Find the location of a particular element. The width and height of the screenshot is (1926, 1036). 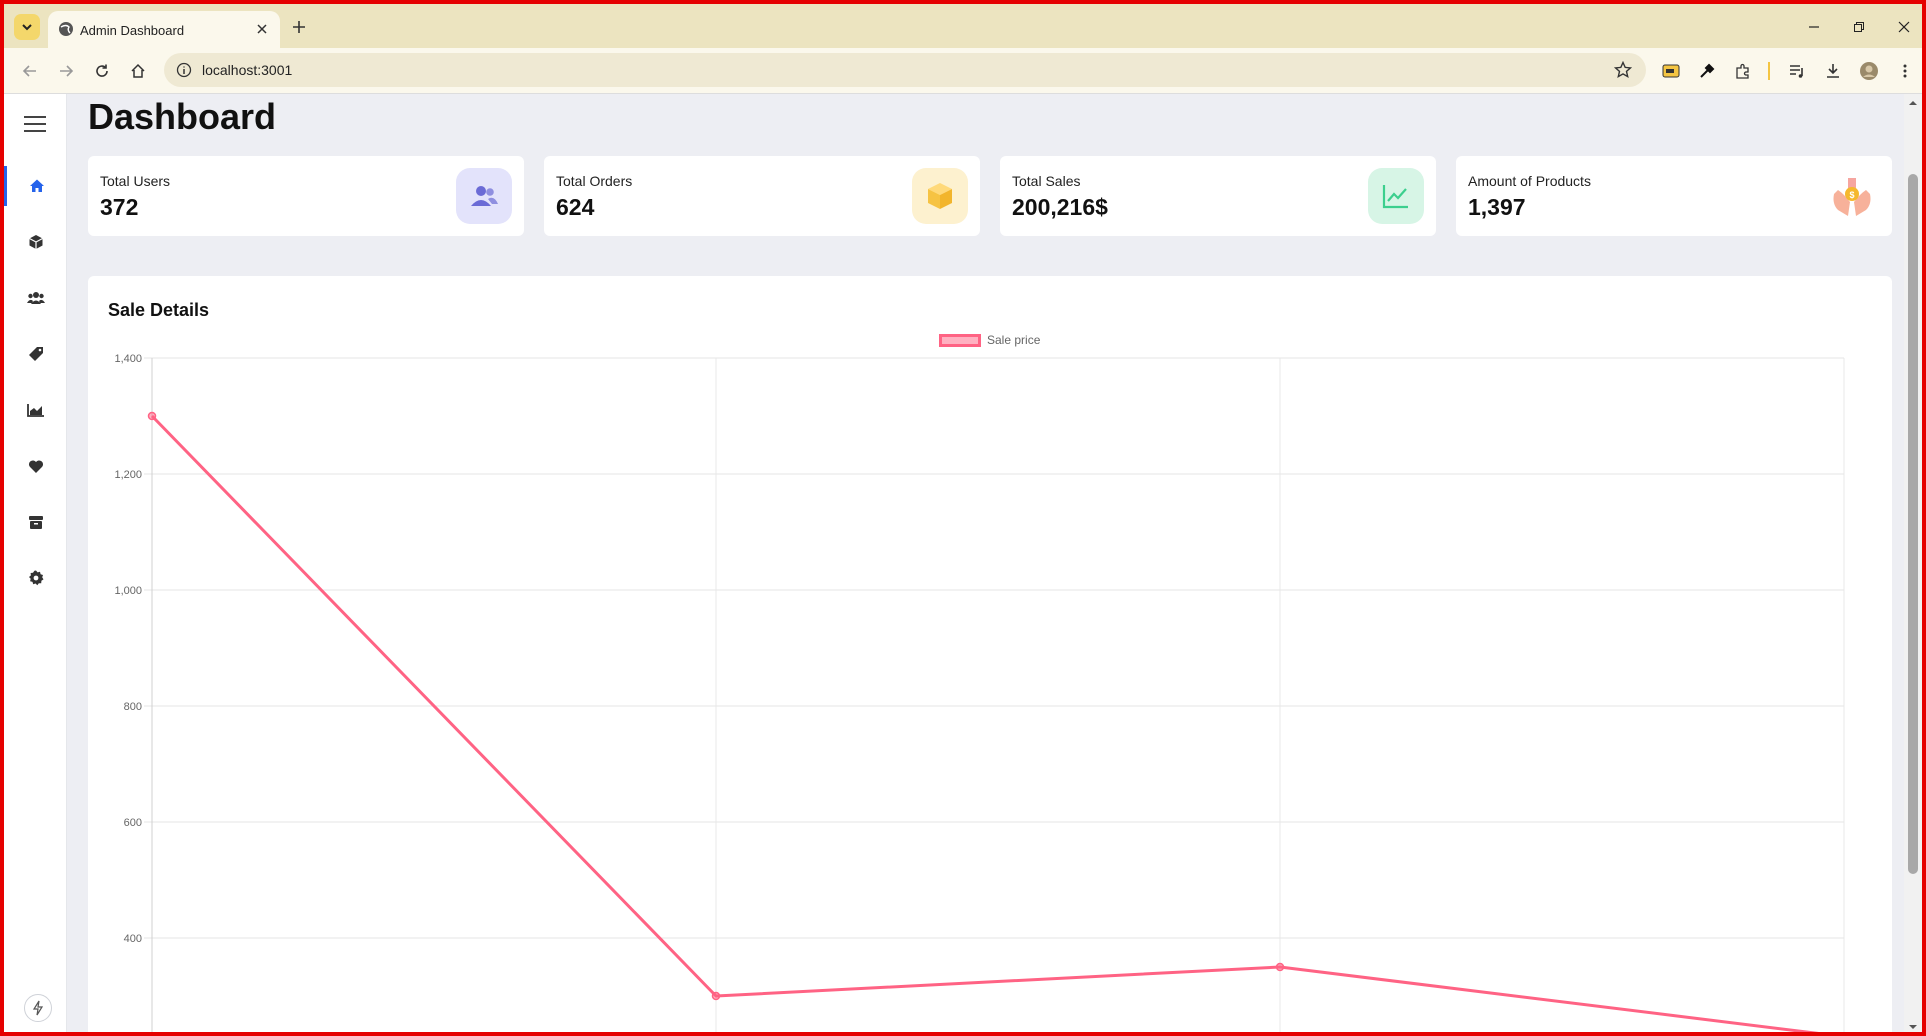

plus-icon is located at coordinates (299, 27).